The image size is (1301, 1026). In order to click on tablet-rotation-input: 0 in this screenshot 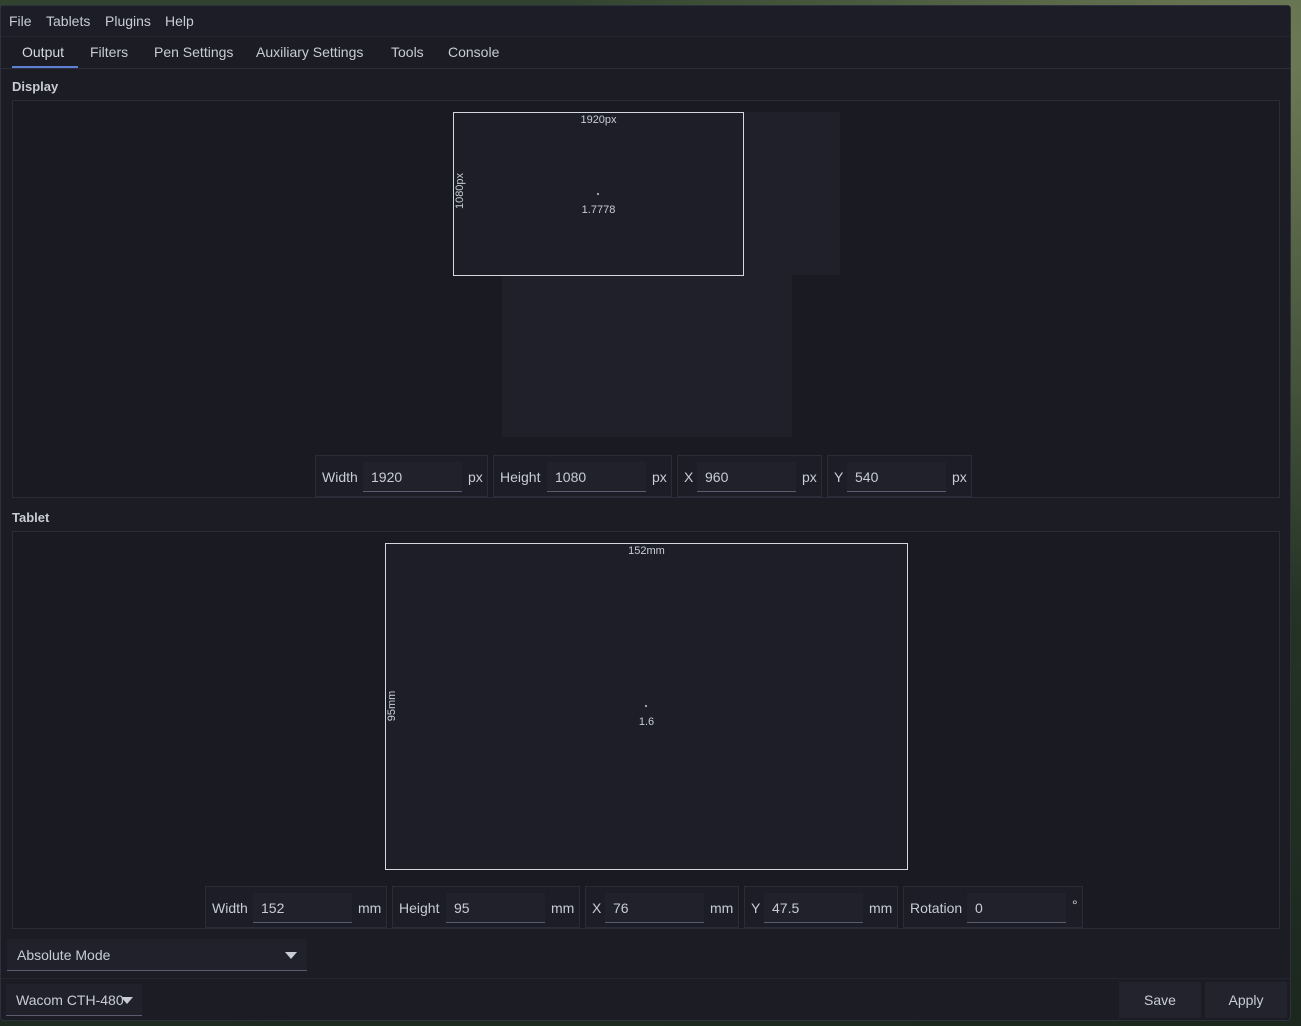, I will do `click(1016, 908)`.